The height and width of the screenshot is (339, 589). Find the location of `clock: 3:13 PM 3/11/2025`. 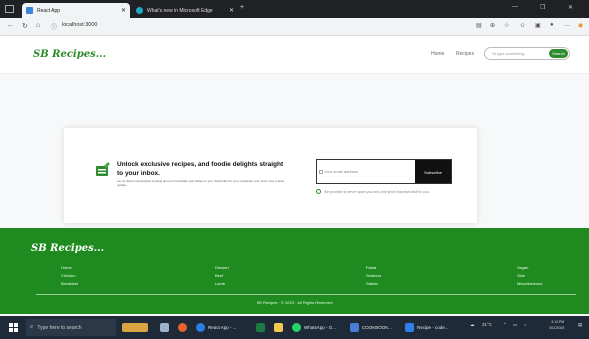

clock: 3:13 PM 3/11/2025 is located at coordinates (556, 325).